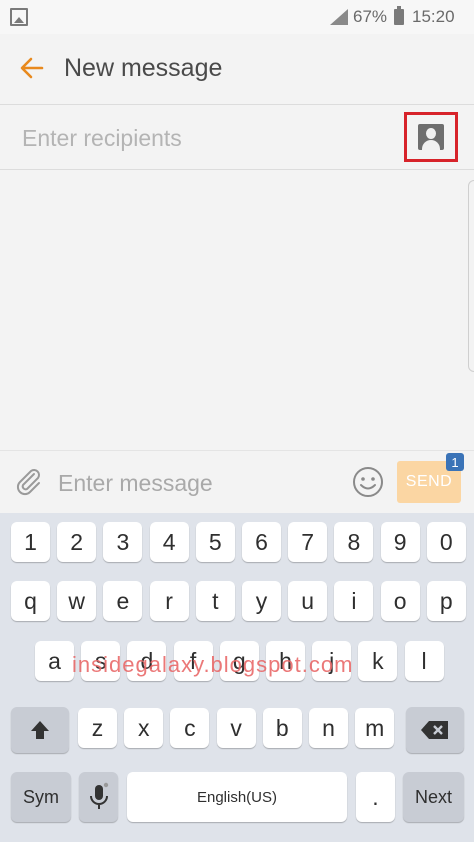 This screenshot has width=474, height=842. I want to click on key-3: 3, so click(123, 542).